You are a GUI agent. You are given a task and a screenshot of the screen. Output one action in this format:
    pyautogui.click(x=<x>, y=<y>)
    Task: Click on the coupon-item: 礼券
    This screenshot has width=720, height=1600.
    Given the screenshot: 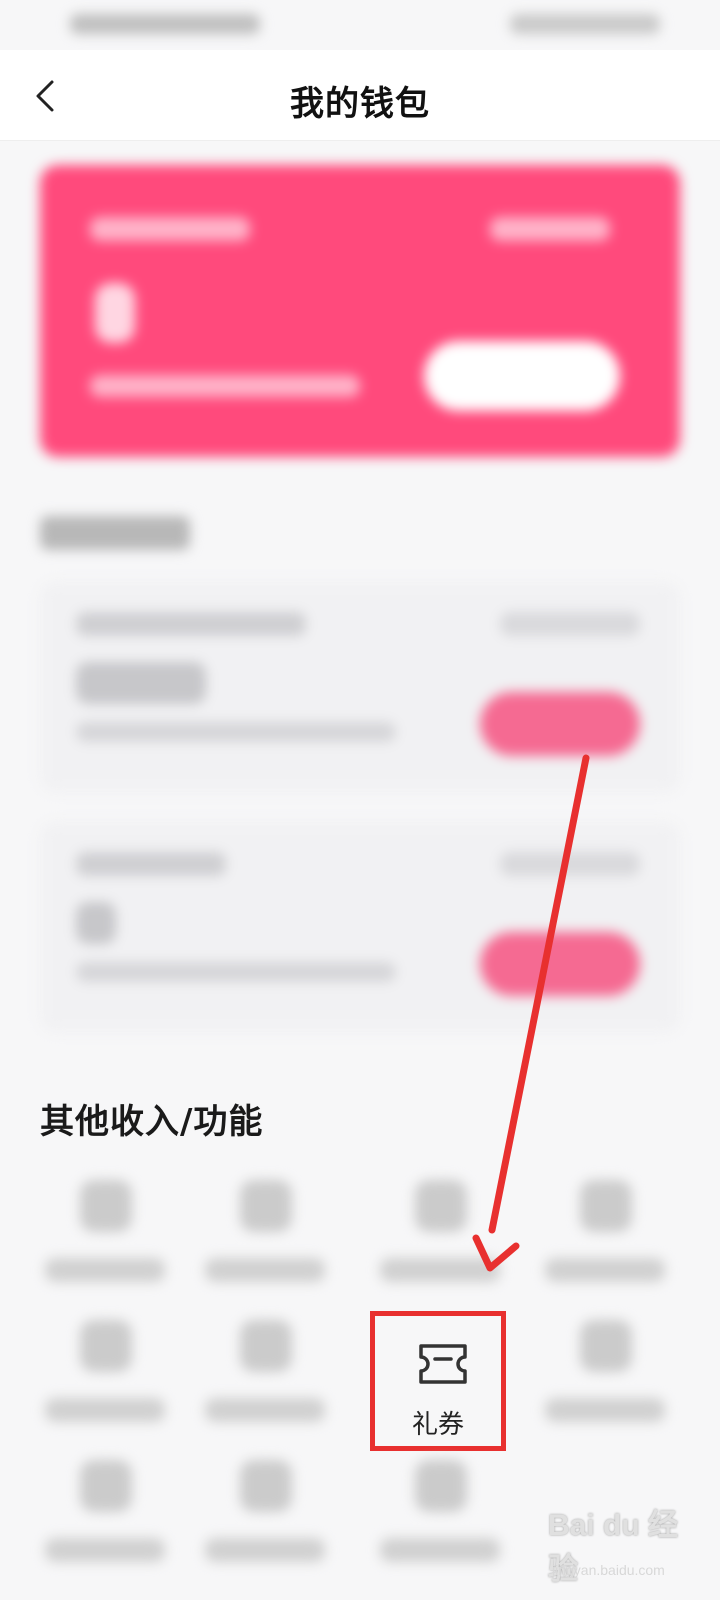 What is the action you would take?
    pyautogui.click(x=438, y=1381)
    